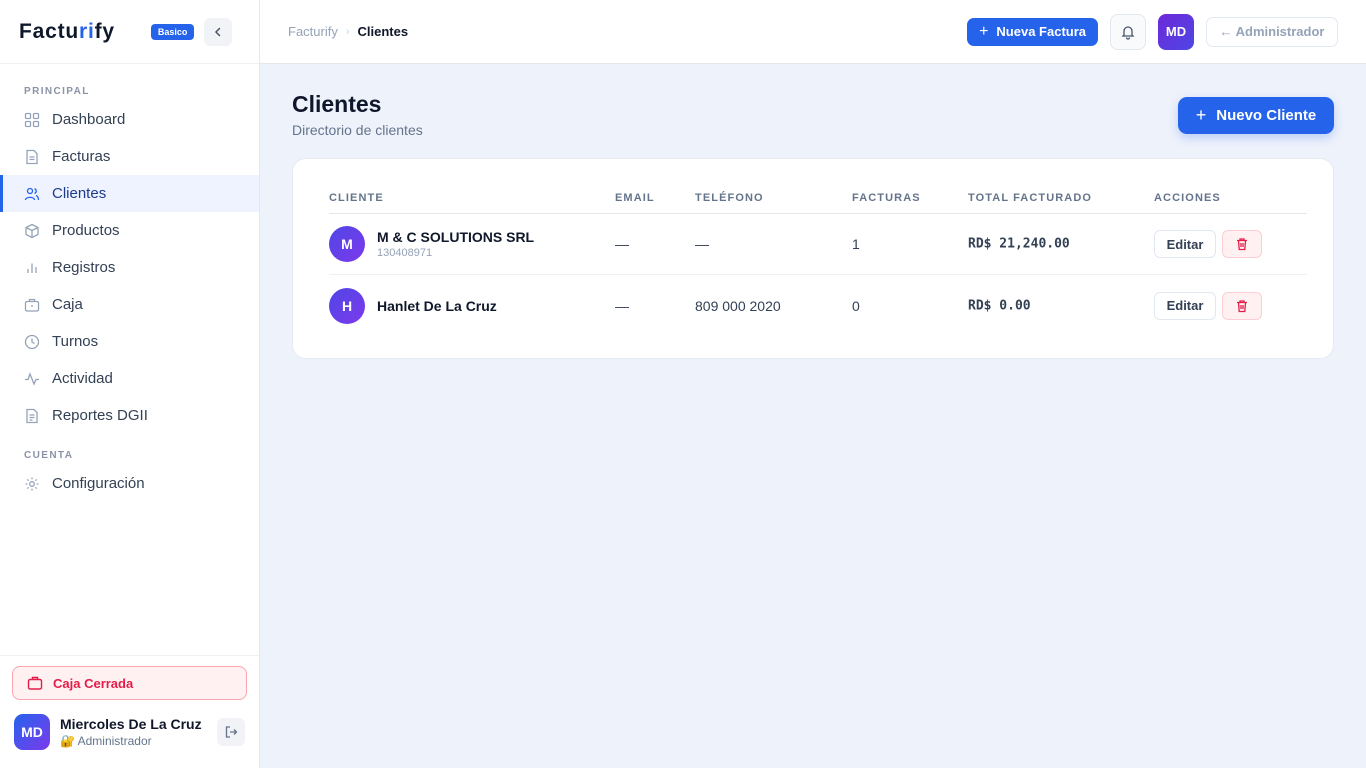  Describe the element at coordinates (1187, 198) in the screenshot. I see `column-header-acciones: ACCIONES` at that location.